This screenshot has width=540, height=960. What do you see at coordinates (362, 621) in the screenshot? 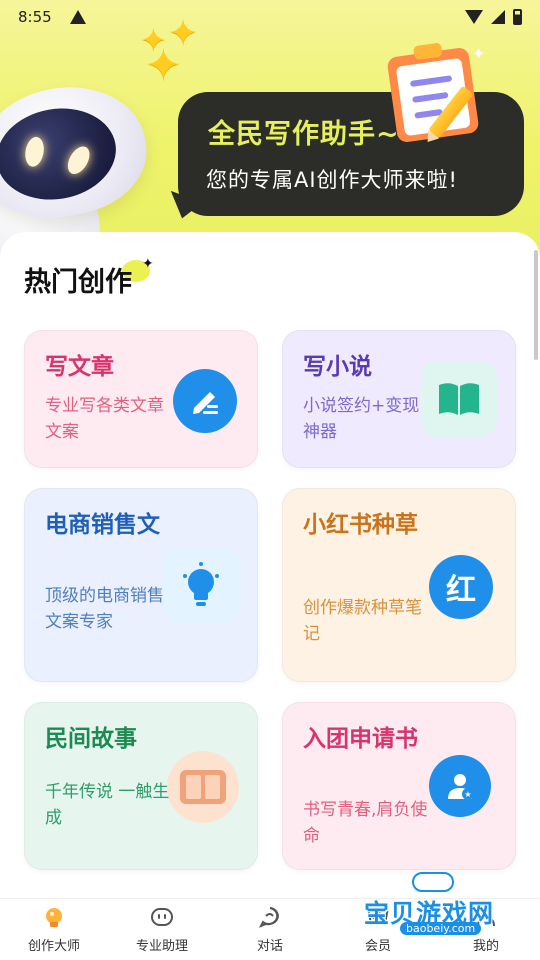
I see `card-desc: 创作爆款种草笔记` at bounding box center [362, 621].